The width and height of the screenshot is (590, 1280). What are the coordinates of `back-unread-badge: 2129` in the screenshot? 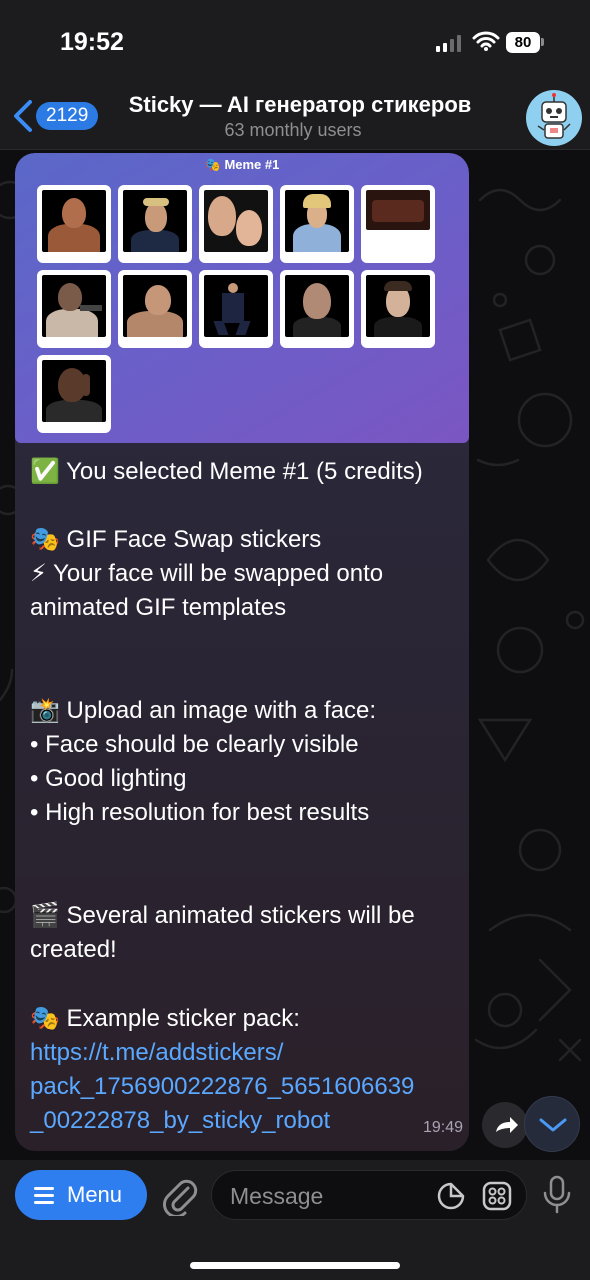 It's located at (67, 116).